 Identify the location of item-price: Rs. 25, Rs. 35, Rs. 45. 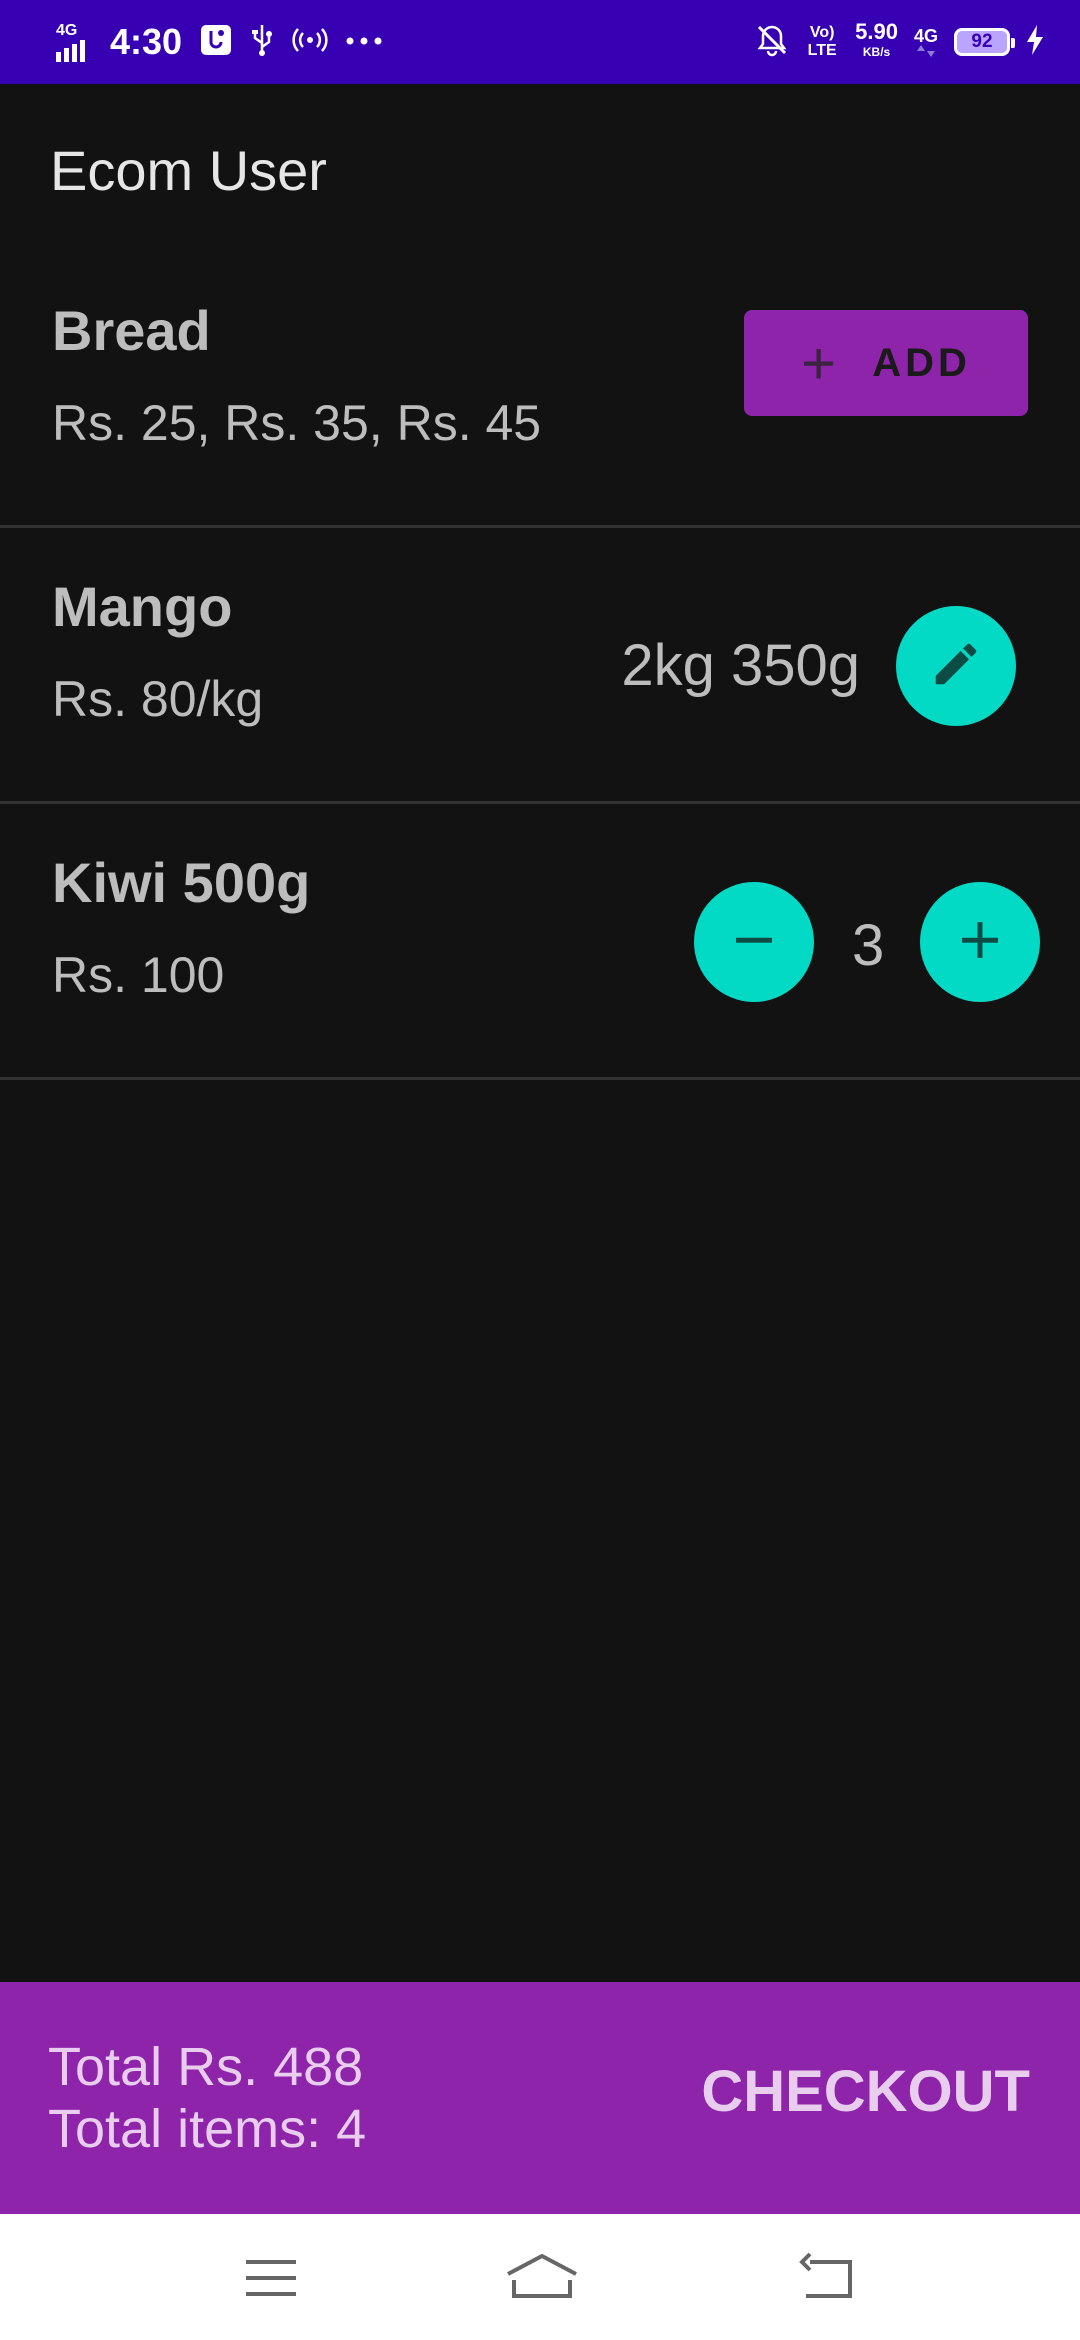
(297, 423).